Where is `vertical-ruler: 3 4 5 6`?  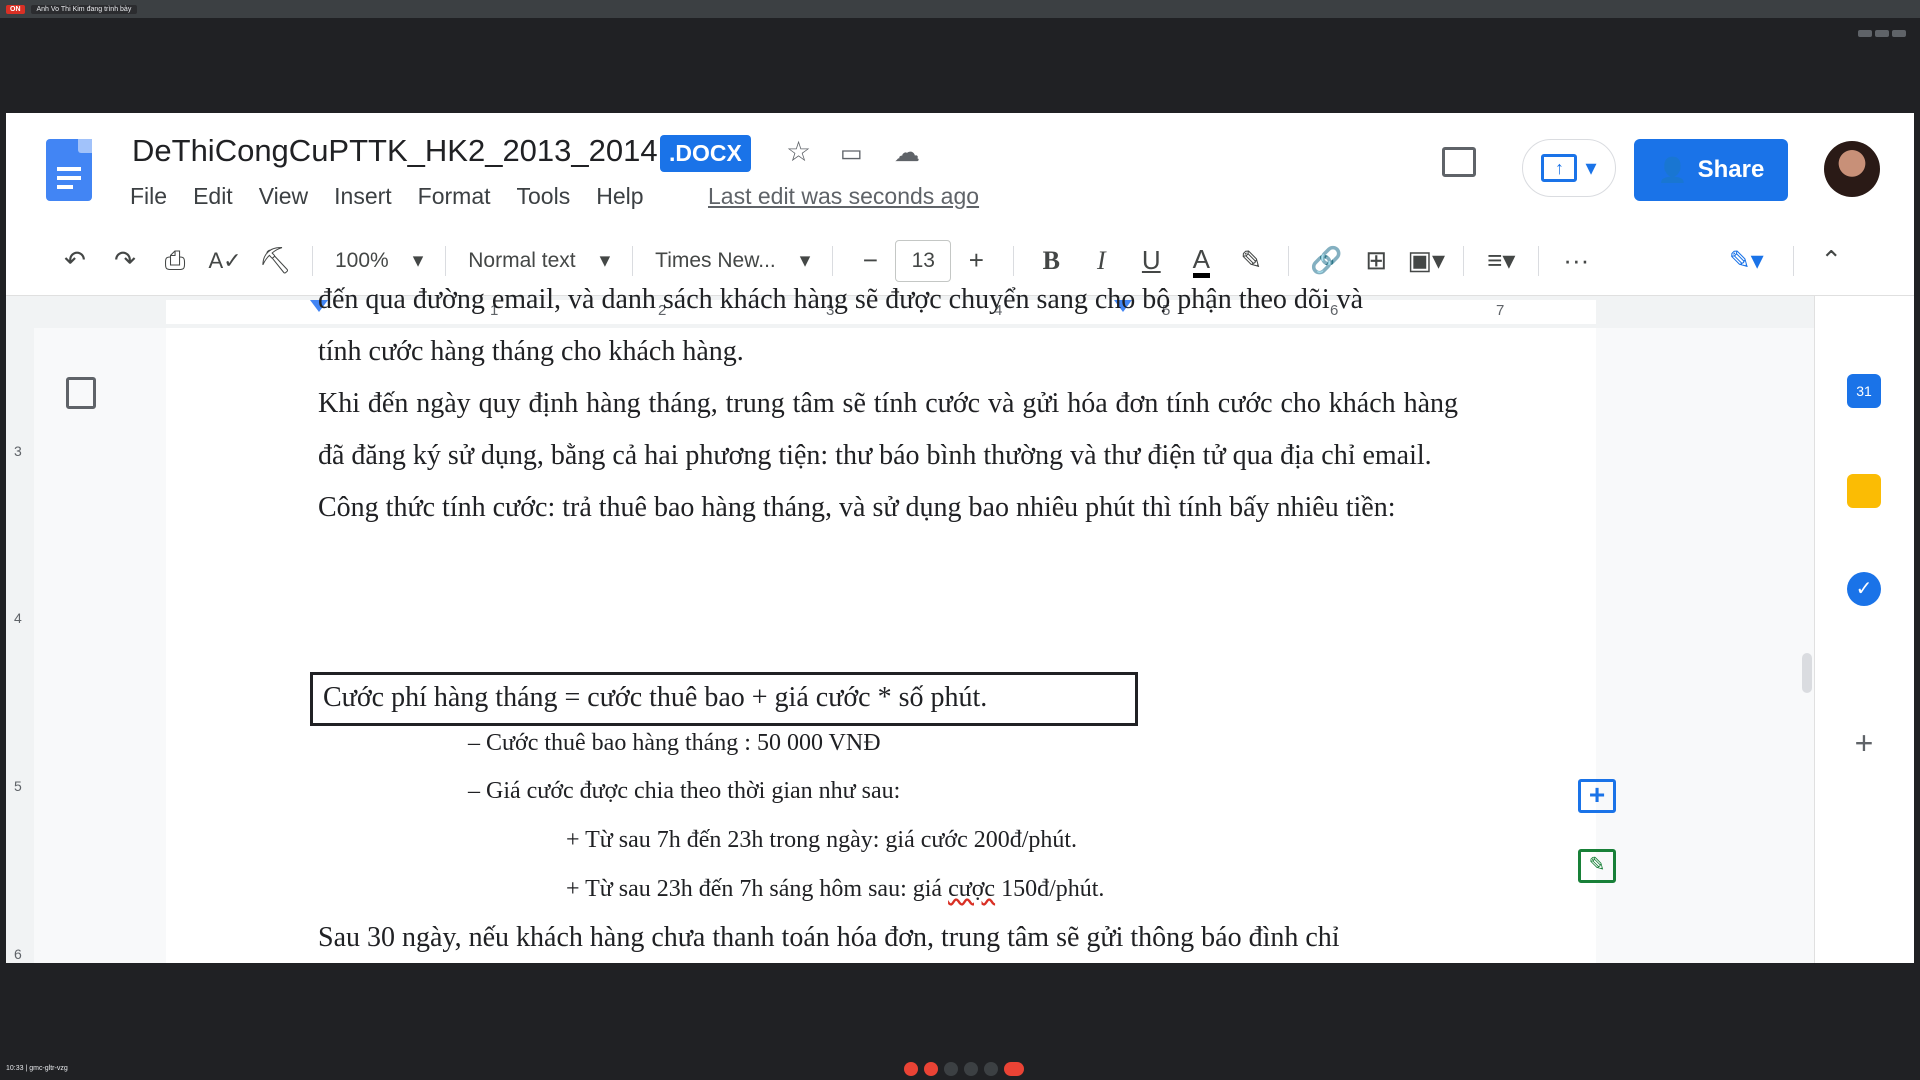
vertical-ruler: 3 4 5 6 is located at coordinates (20, 645).